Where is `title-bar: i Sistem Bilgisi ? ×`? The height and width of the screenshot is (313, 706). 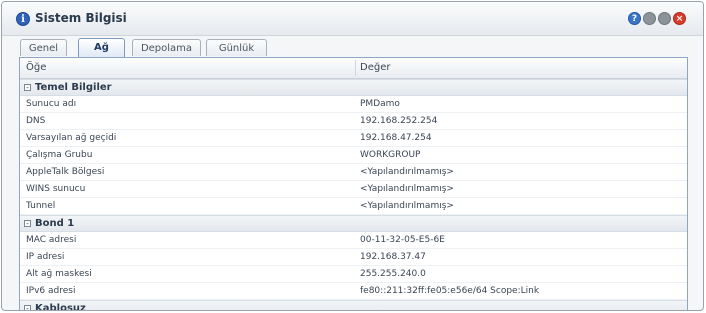 title-bar: i Sistem Bilgisi ? × is located at coordinates (352, 19).